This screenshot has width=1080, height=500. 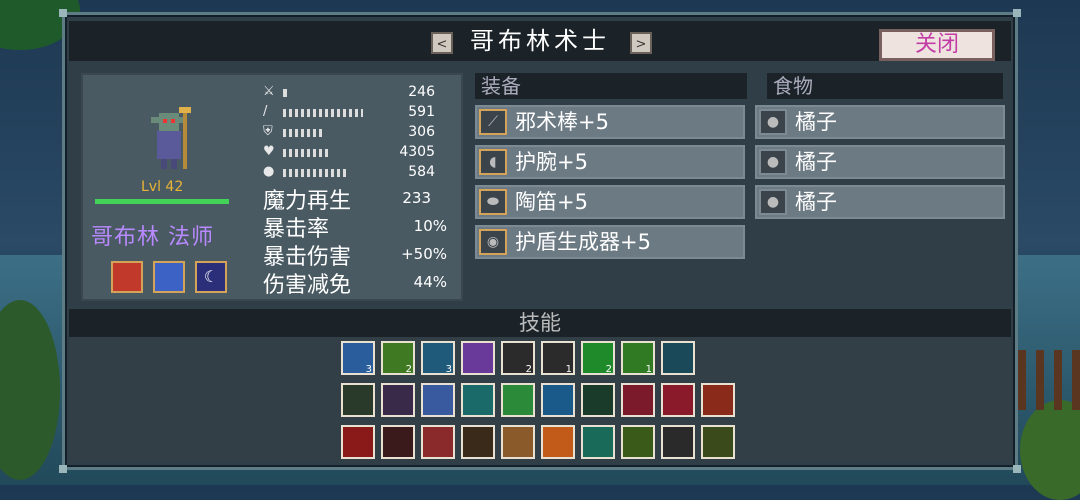 What do you see at coordinates (493, 202) in the screenshot?
I see `ocarina-icon: ⬬` at bounding box center [493, 202].